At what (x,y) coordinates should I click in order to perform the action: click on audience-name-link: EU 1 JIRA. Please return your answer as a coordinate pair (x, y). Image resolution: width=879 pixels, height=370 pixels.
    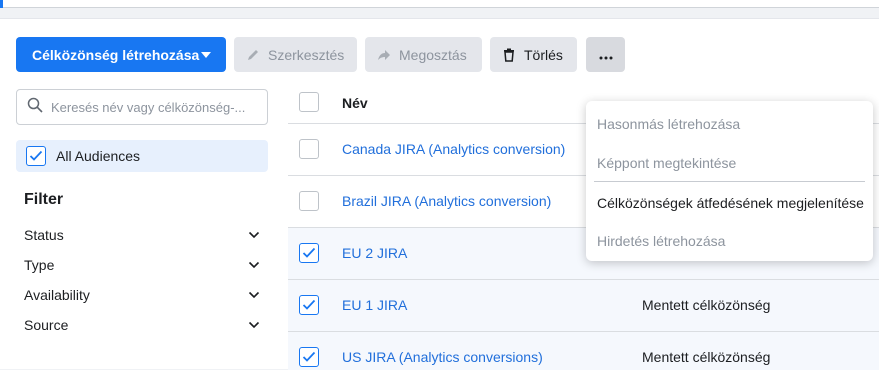
    Looking at the image, I should click on (374, 305).